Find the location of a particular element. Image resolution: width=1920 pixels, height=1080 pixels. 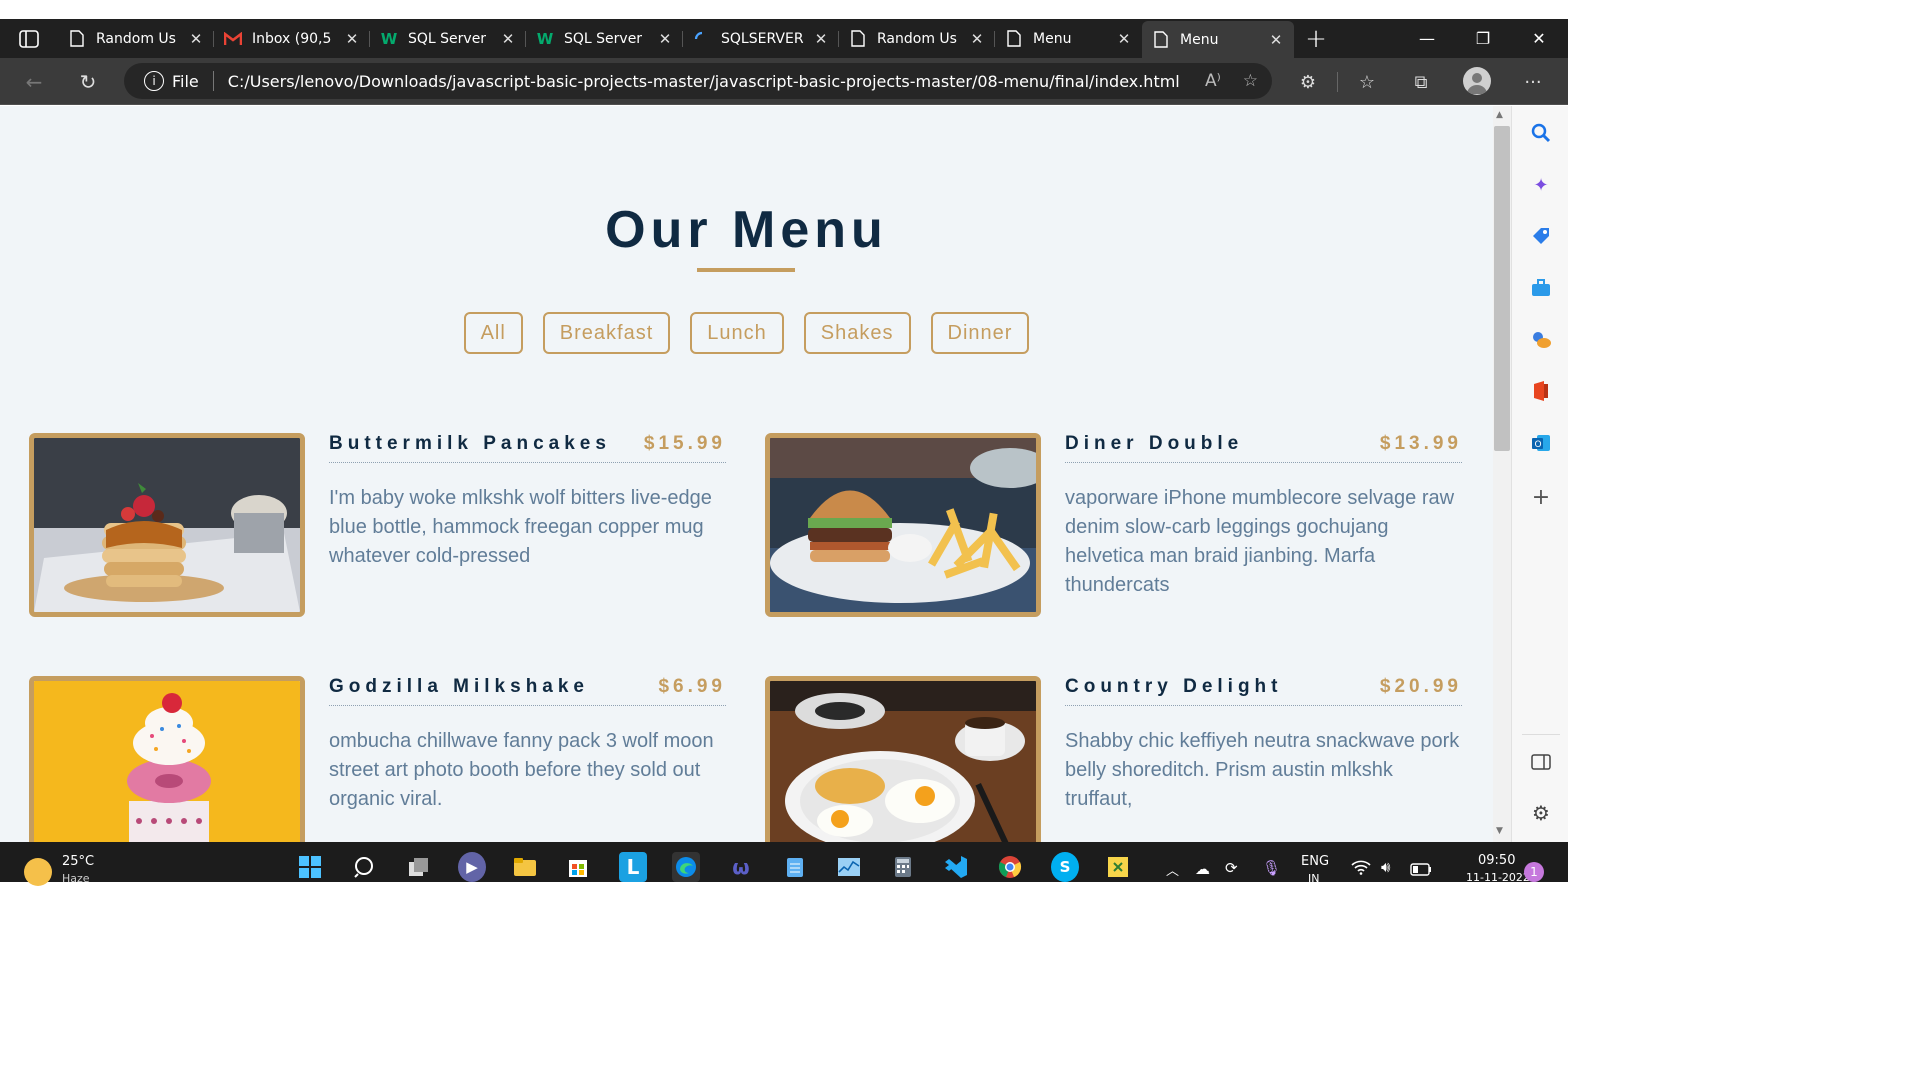

extensions-icon: ⚙ is located at coordinates (1308, 82).